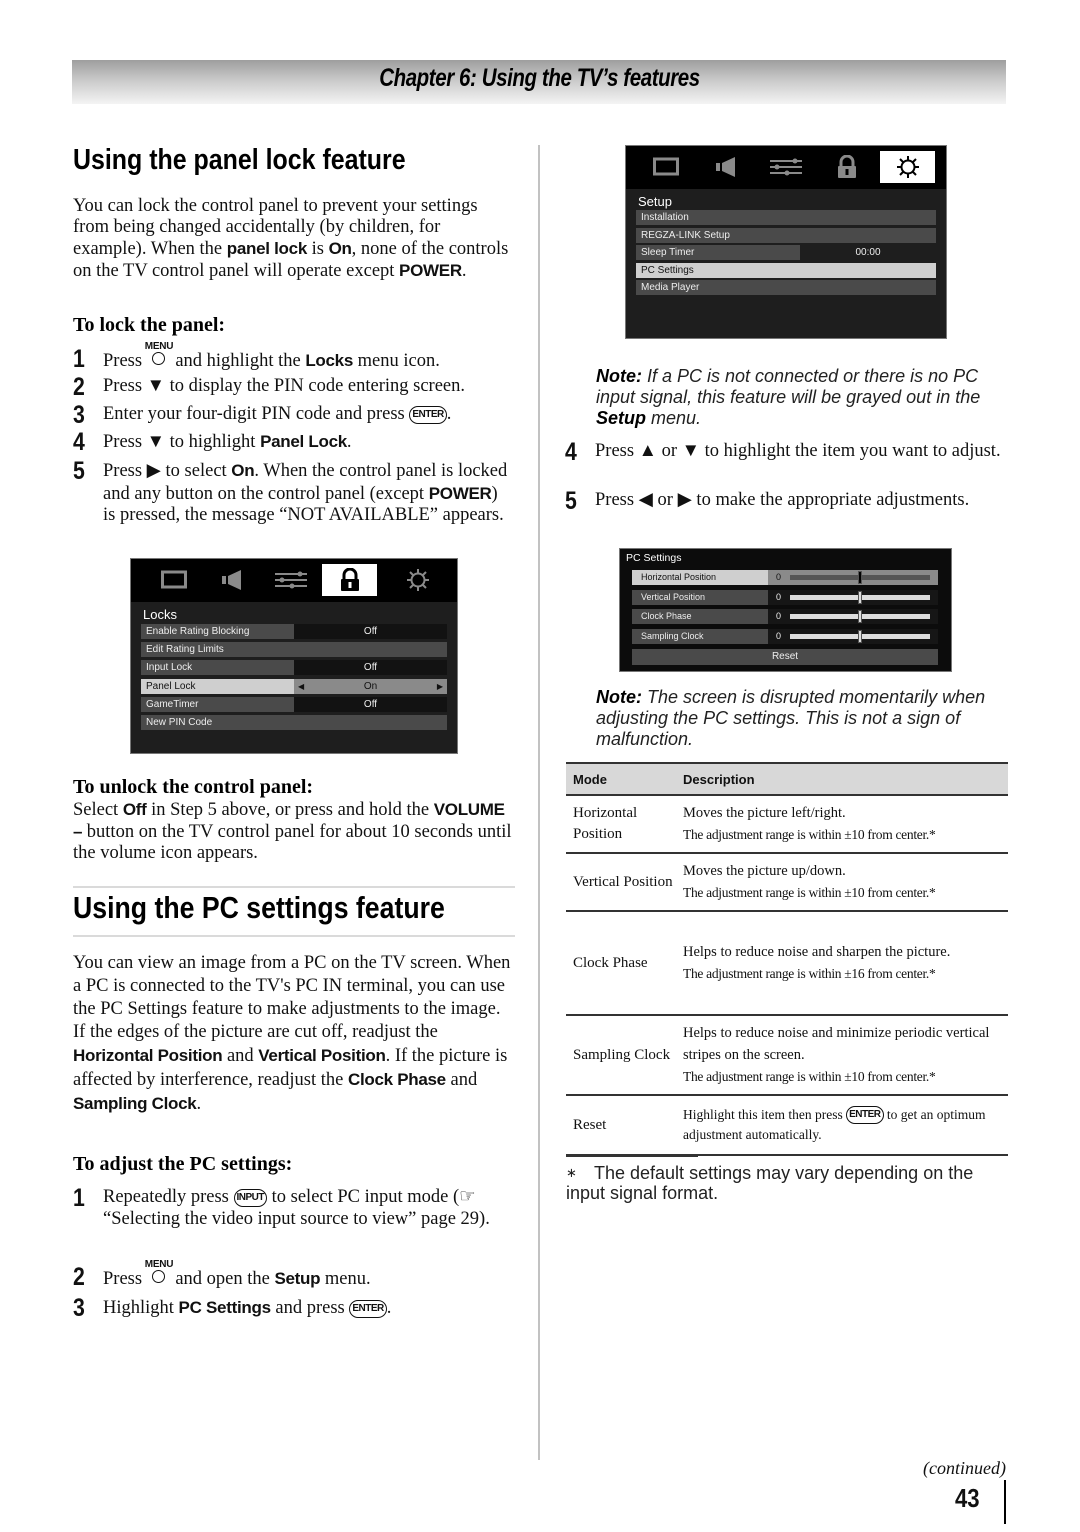  I want to click on menu-row: Input Lock Off, so click(294, 668).